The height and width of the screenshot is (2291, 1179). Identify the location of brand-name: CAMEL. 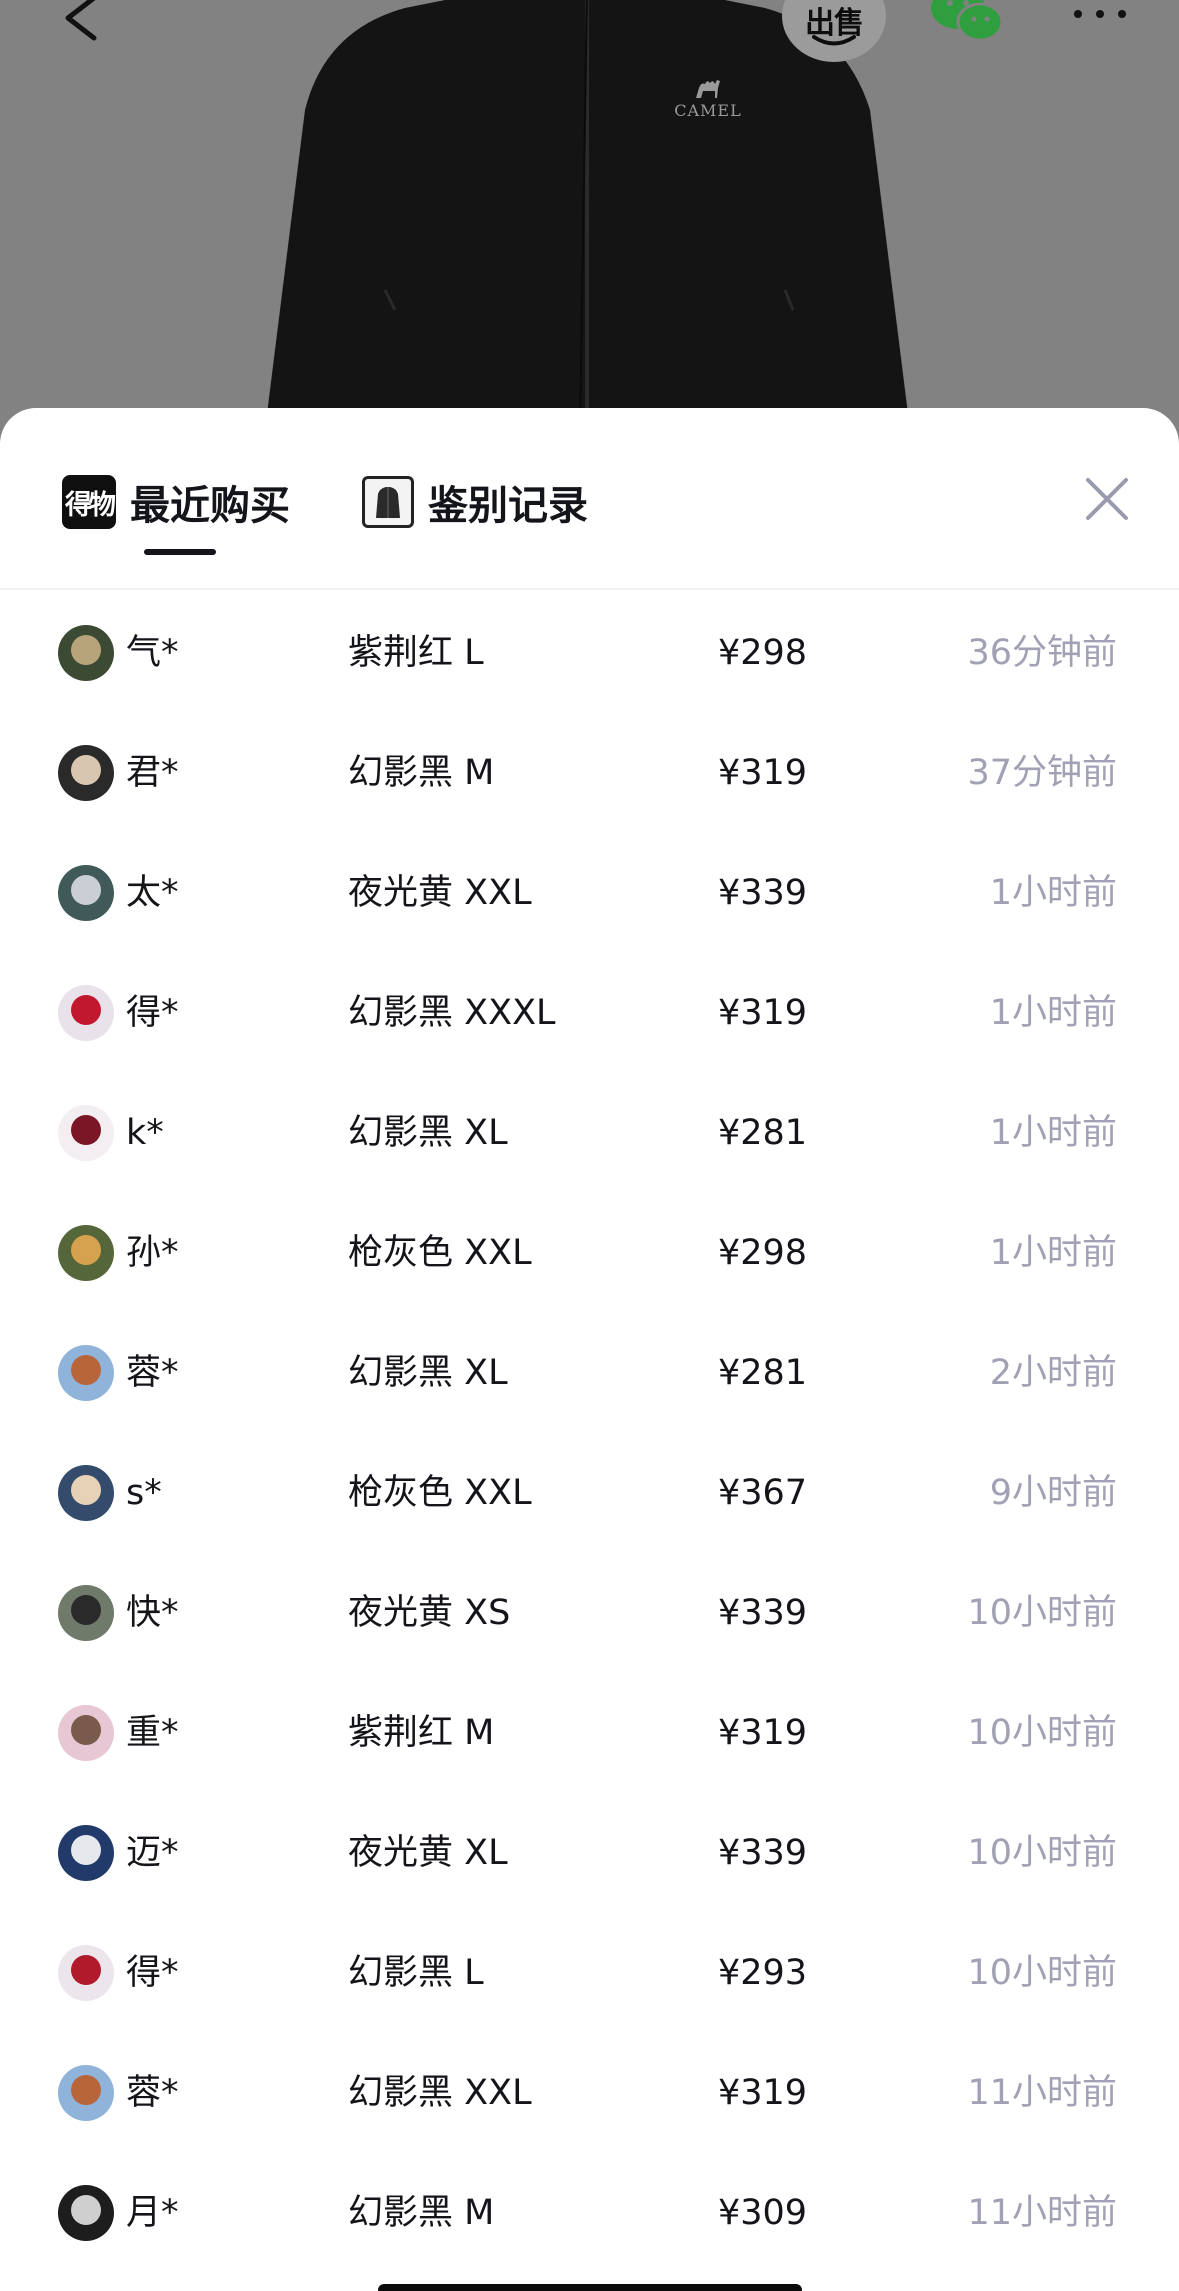
(708, 110).